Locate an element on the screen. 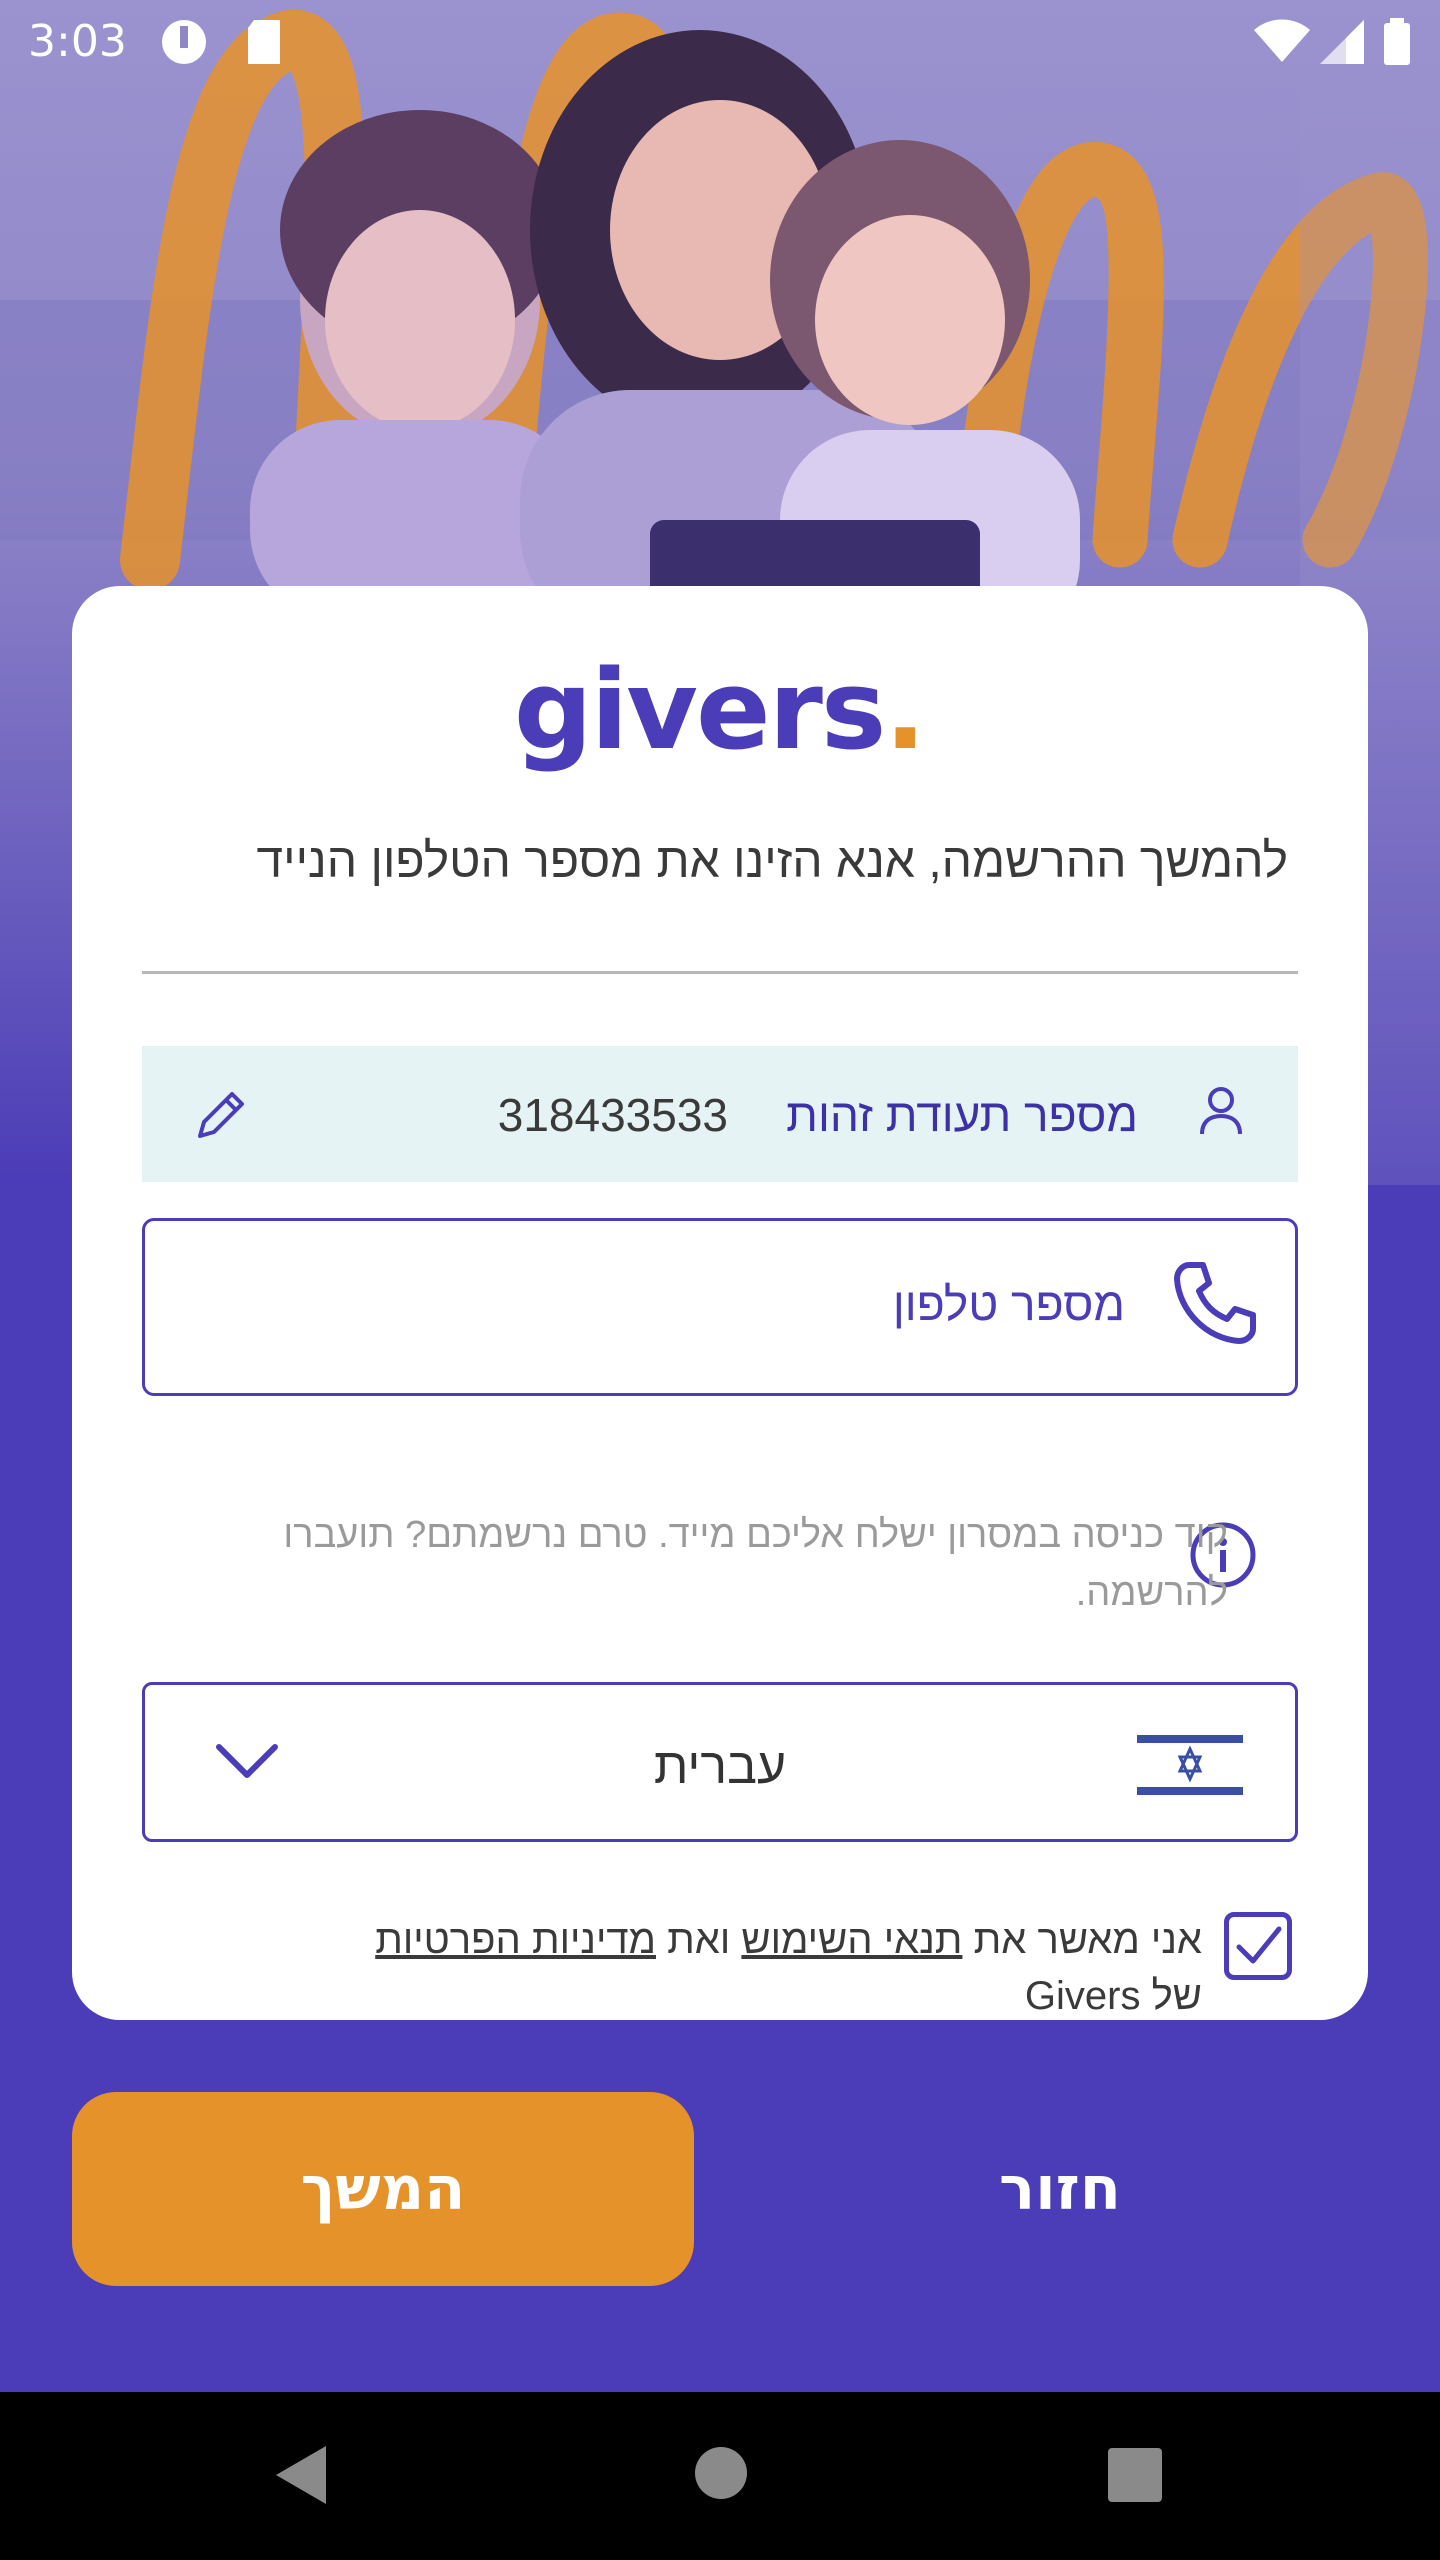 The width and height of the screenshot is (1440, 2560). recents-nav-icon is located at coordinates (1135, 2477).